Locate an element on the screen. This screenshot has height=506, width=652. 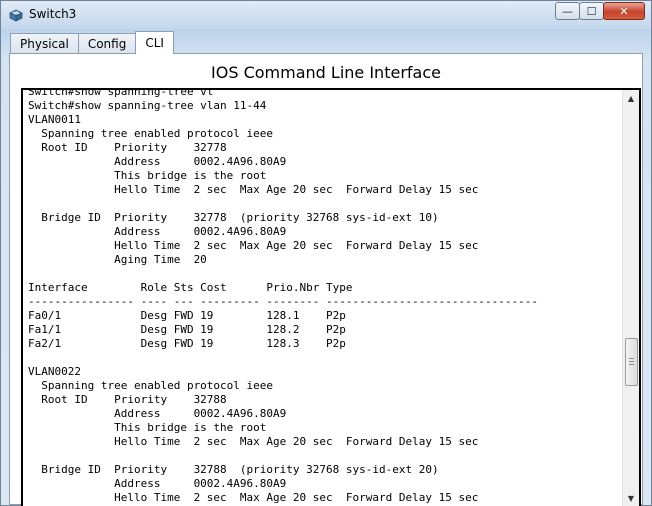
tab-bar: Physical Config CLI is located at coordinates (92, 42).